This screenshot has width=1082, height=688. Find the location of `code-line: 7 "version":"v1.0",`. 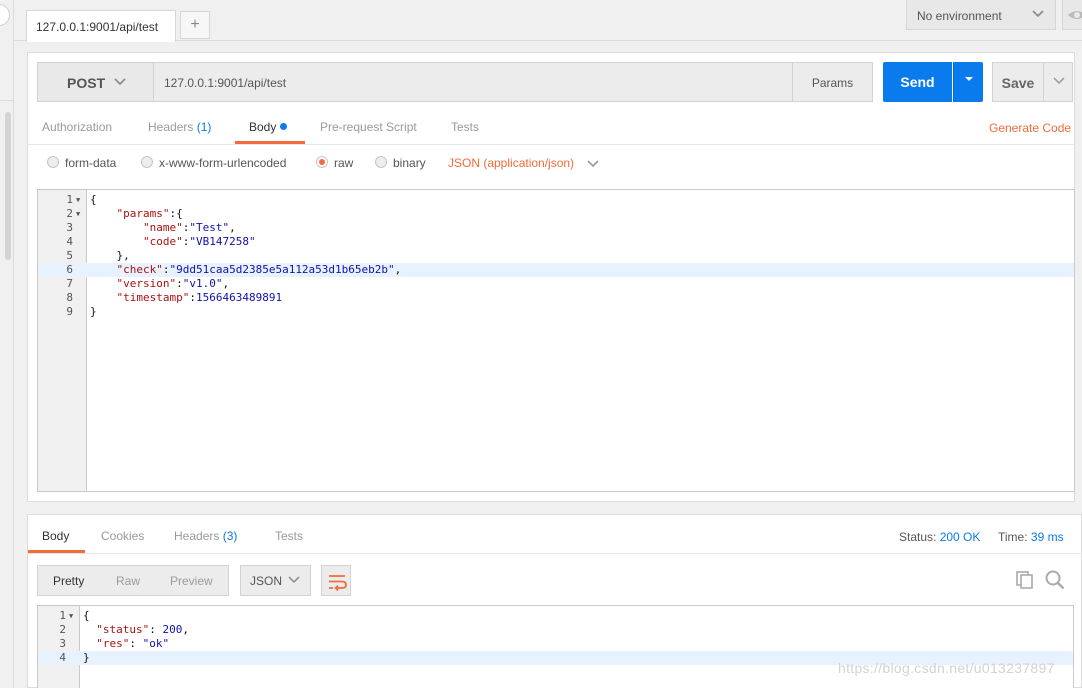

code-line: 7 "version":"v1.0", is located at coordinates (556, 284).